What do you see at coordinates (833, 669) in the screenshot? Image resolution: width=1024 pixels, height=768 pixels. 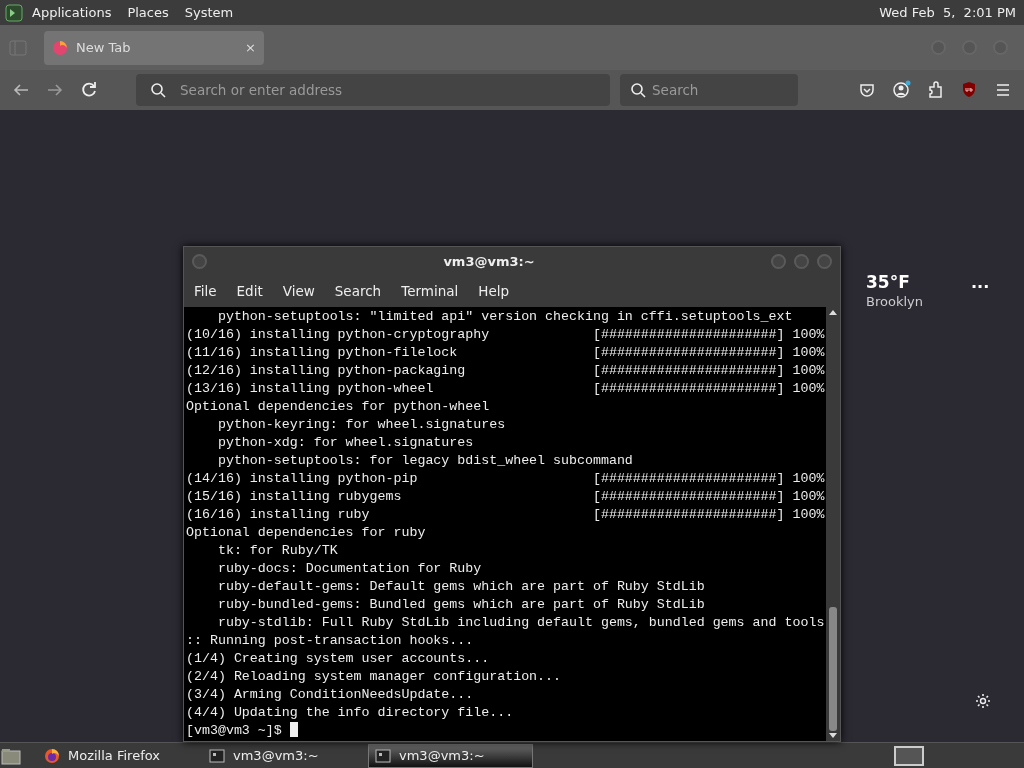 I see `scrollbar-thumb` at bounding box center [833, 669].